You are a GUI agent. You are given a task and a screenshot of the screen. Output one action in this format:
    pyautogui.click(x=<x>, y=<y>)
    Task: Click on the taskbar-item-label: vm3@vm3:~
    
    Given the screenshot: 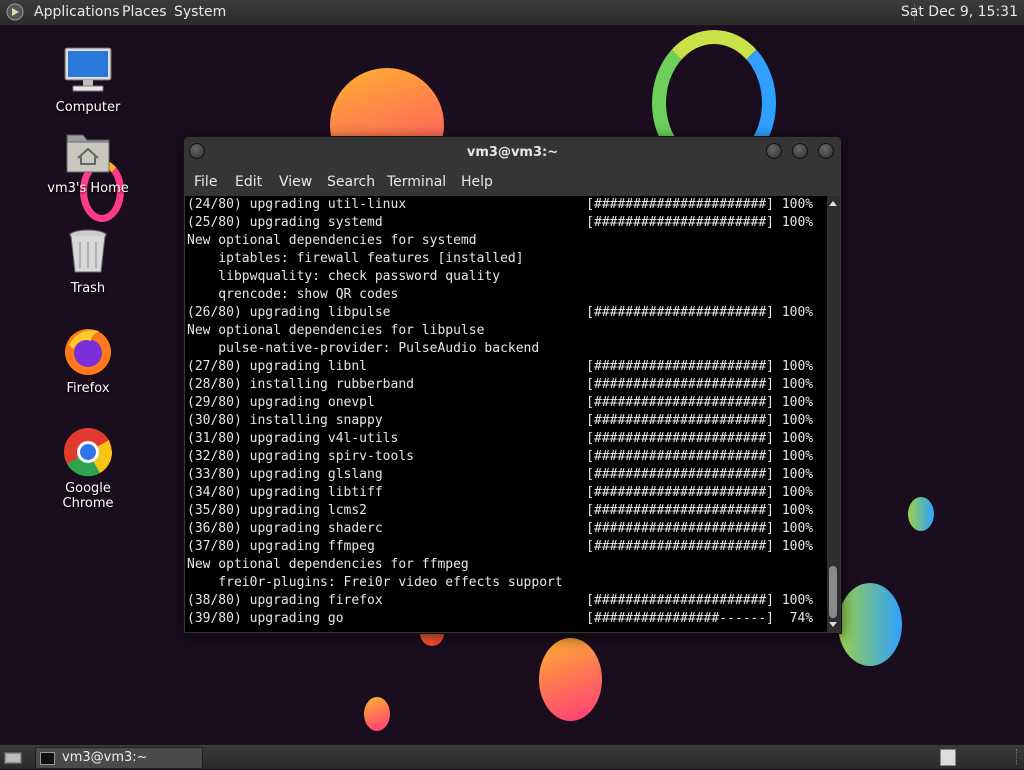 What is the action you would take?
    pyautogui.click(x=105, y=757)
    